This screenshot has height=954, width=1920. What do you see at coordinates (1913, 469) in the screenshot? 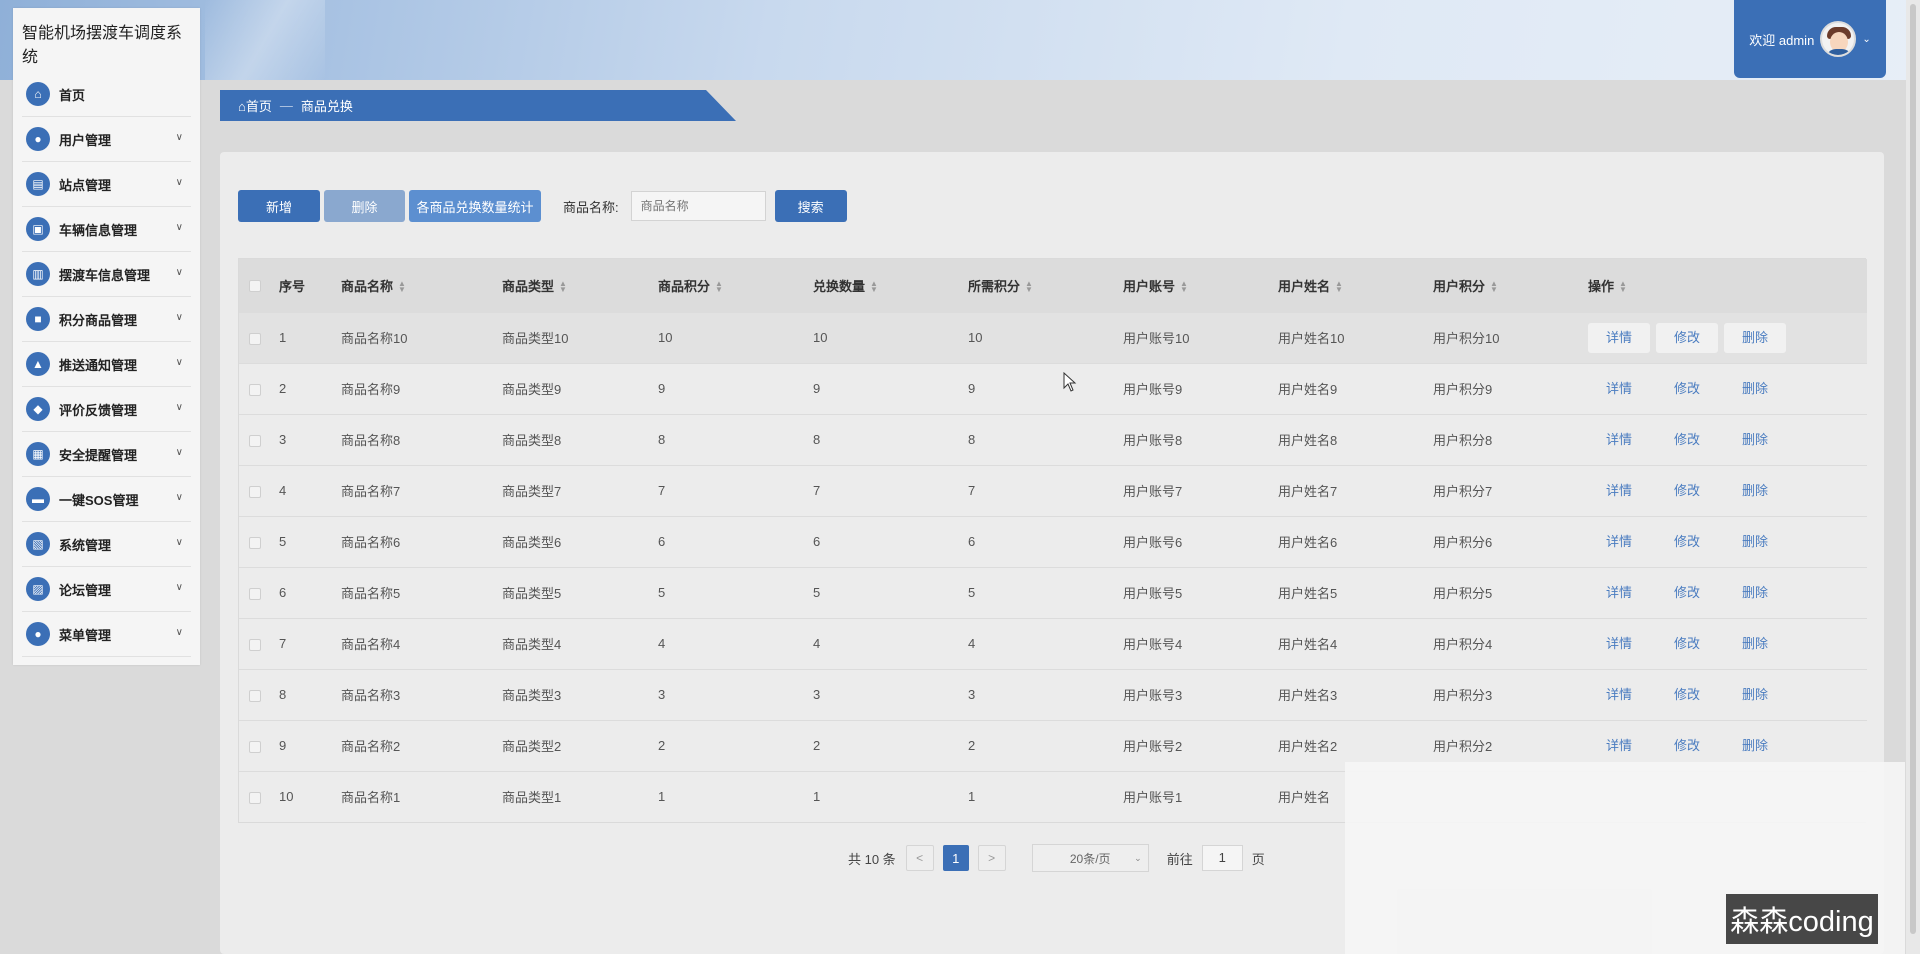
I see `scrollbar-thumb` at bounding box center [1913, 469].